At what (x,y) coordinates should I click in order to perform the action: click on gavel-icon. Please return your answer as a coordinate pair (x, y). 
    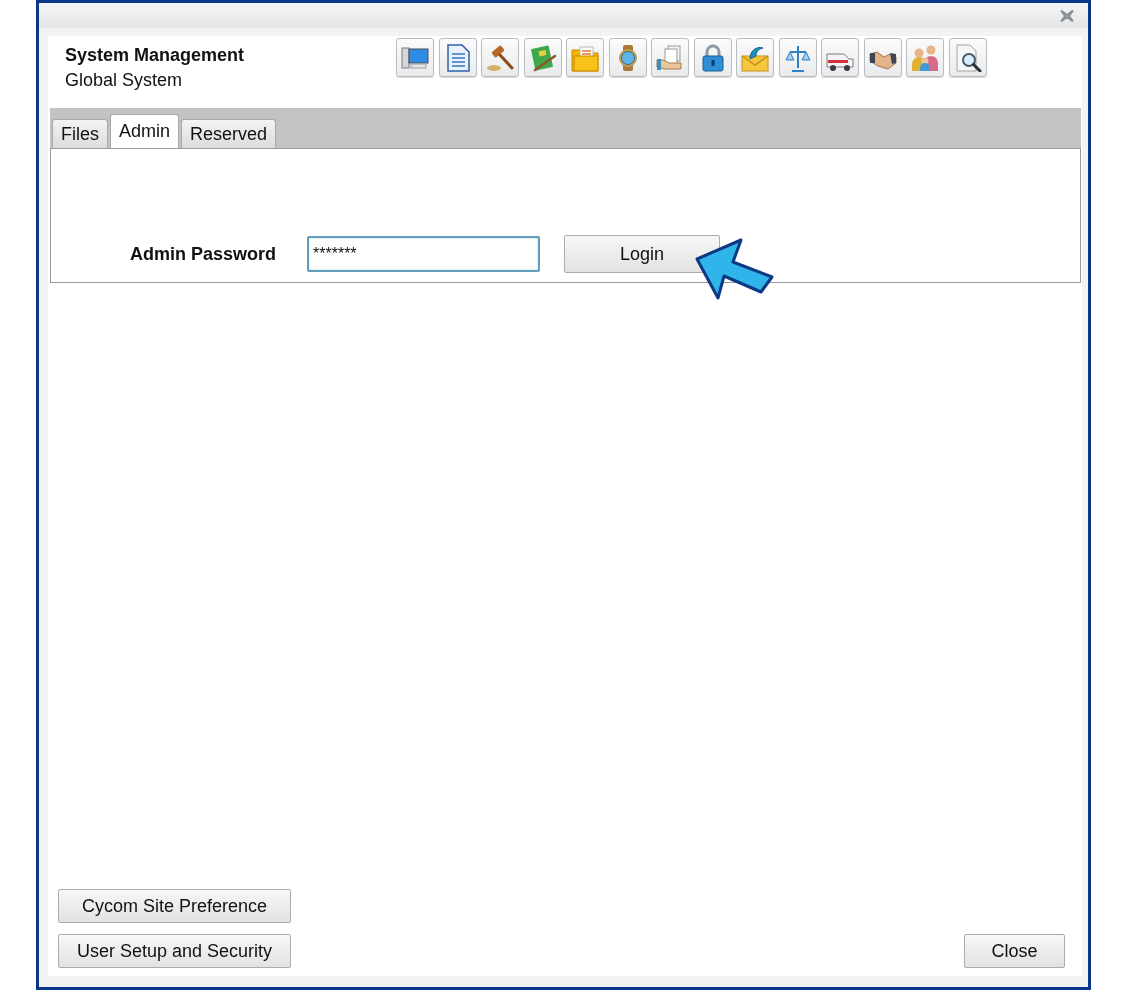
    Looking at the image, I should click on (500, 57).